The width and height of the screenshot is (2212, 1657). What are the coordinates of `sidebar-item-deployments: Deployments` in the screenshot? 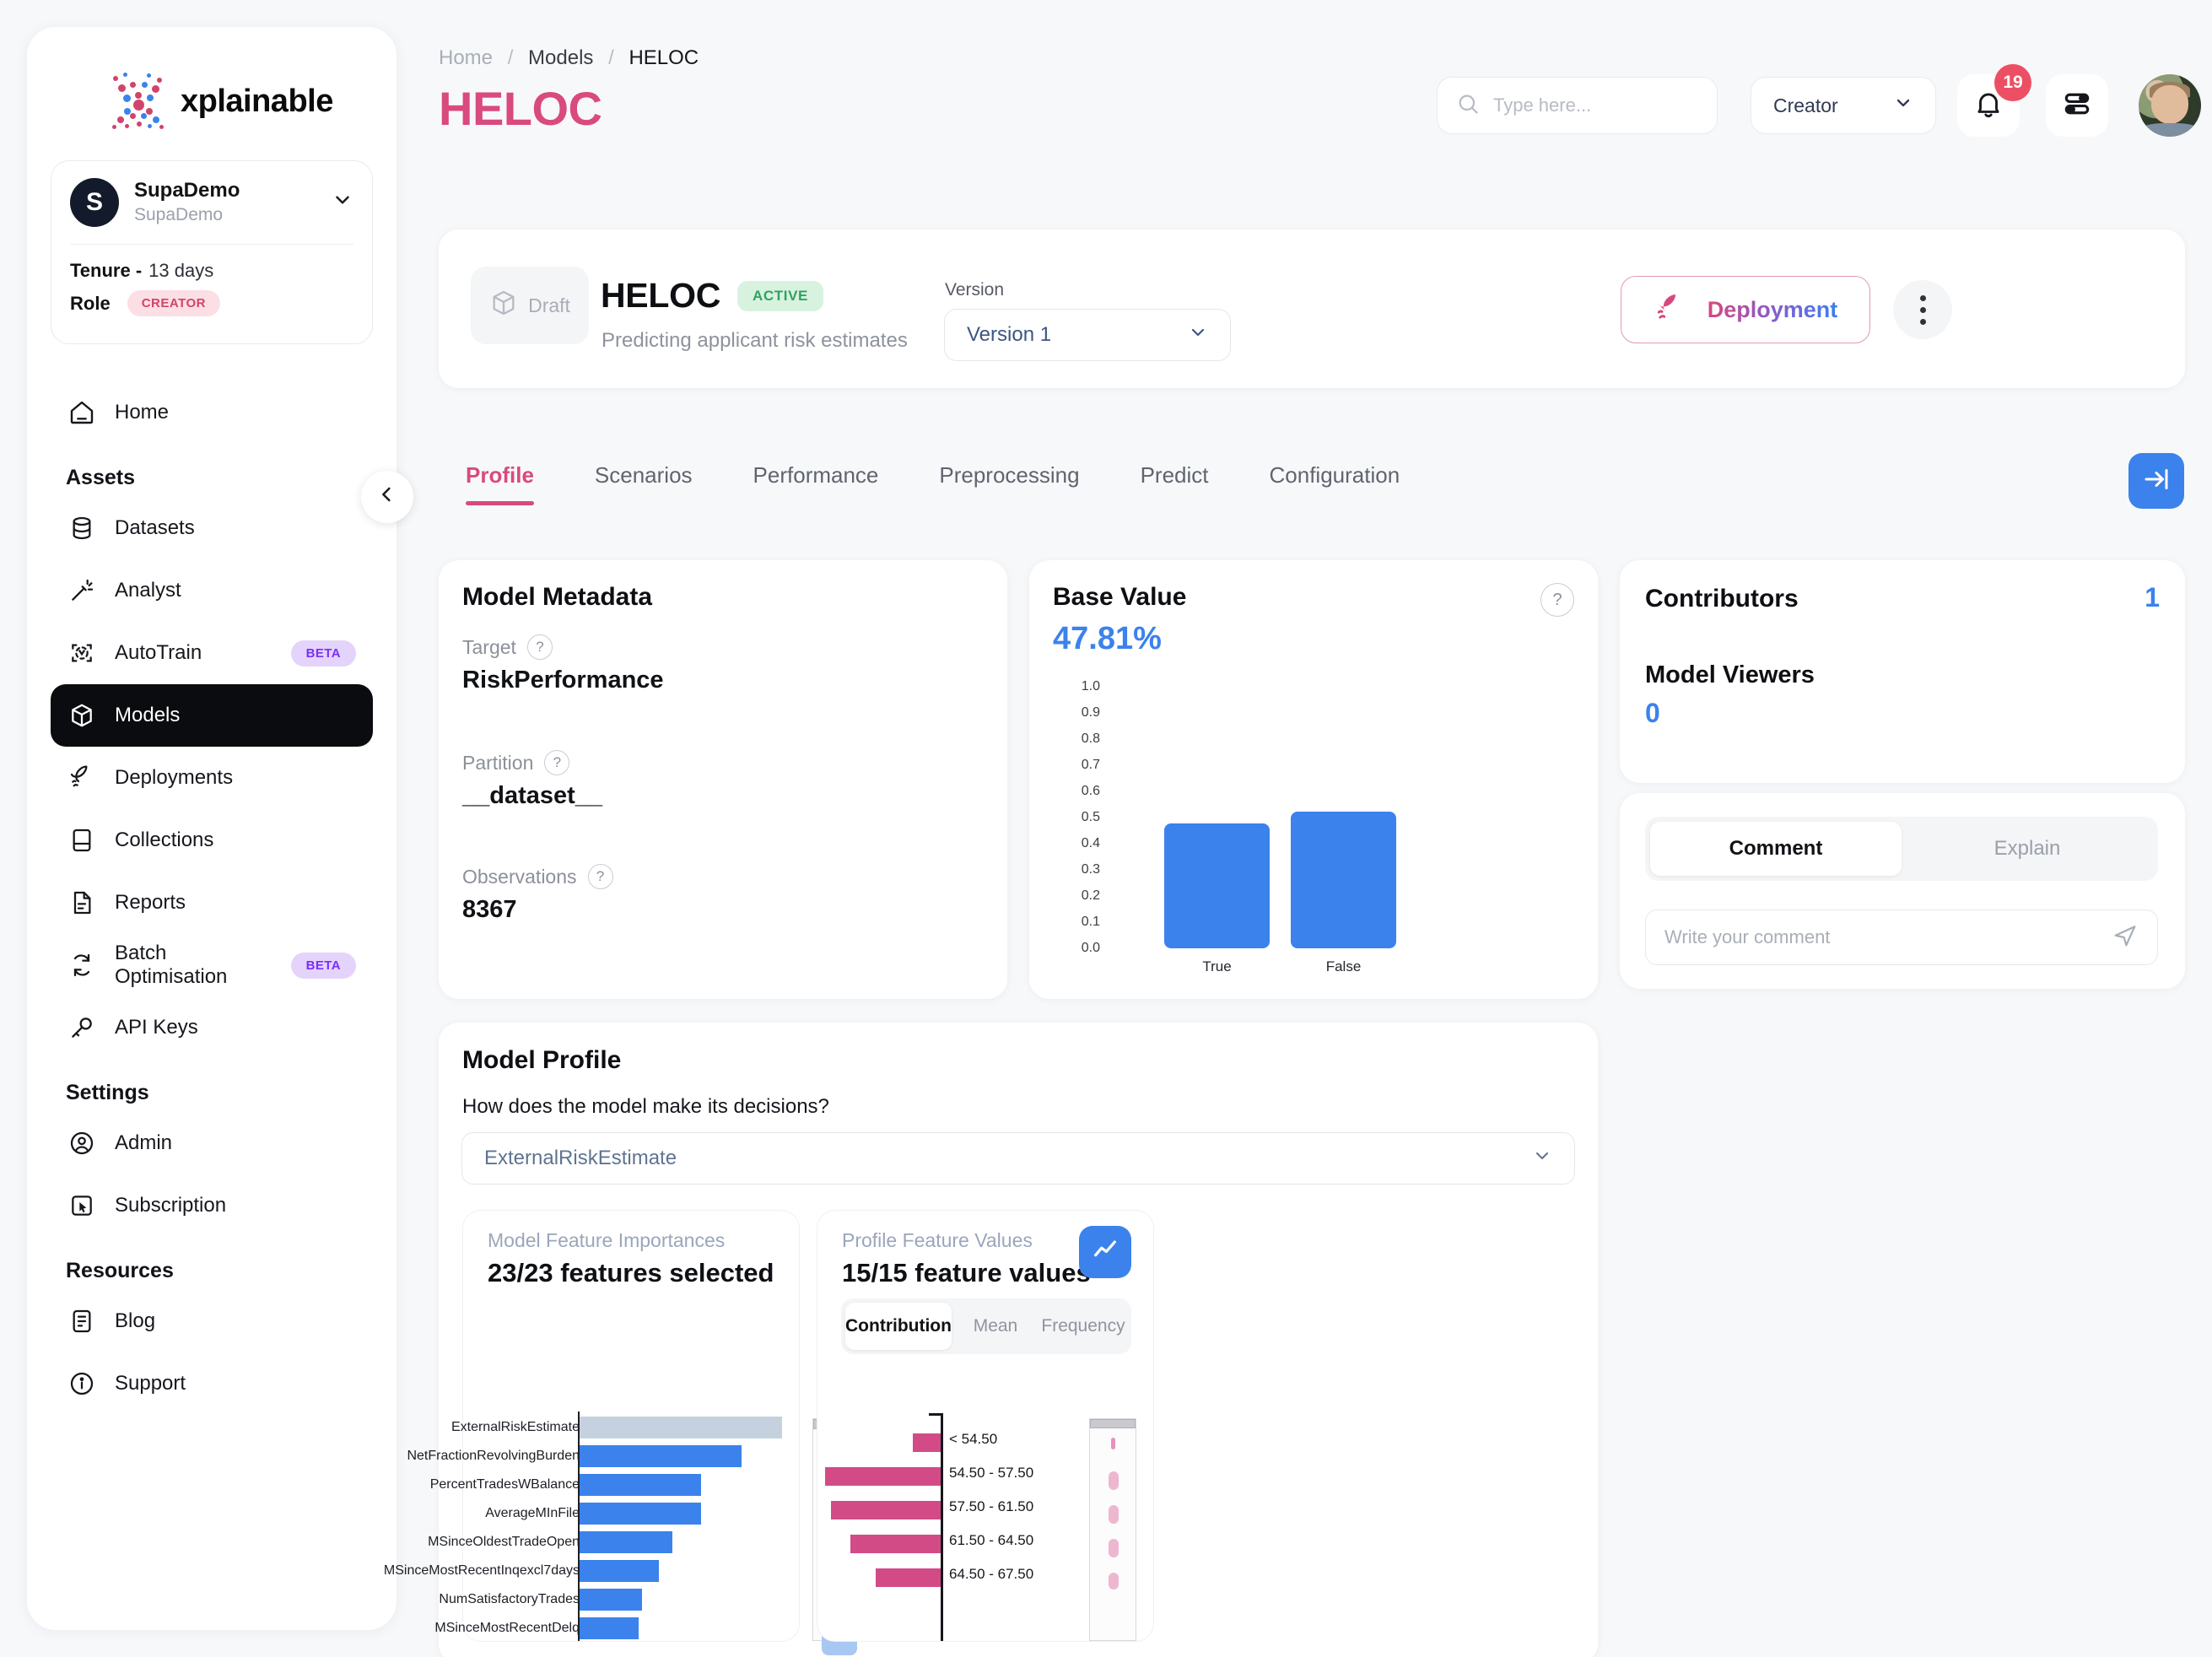 It's located at (212, 778).